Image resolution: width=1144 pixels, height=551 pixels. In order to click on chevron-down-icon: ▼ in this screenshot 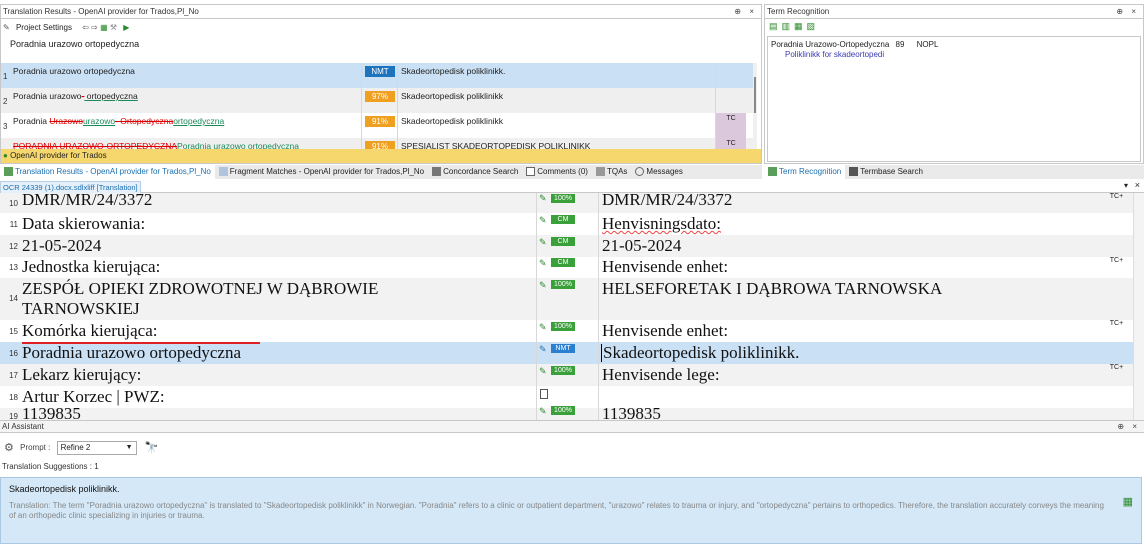, I will do `click(129, 447)`.